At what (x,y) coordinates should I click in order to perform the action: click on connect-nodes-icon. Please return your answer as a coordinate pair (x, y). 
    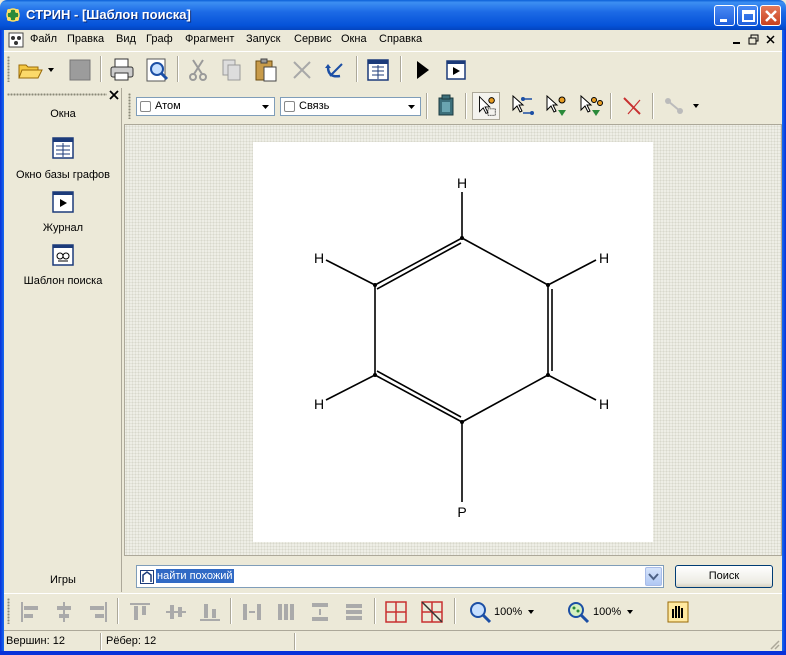
    Looking at the image, I should click on (674, 106).